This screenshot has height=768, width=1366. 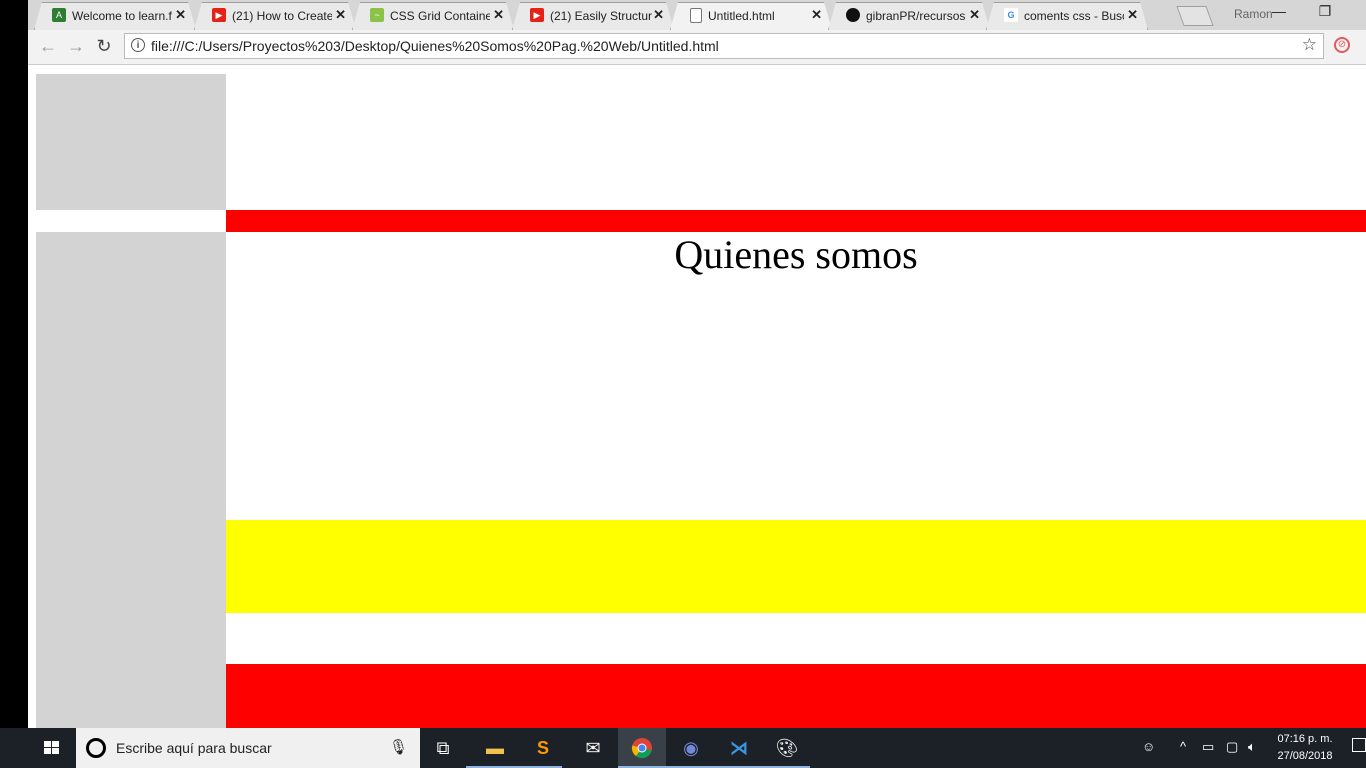 What do you see at coordinates (14, 364) in the screenshot?
I see `left-black-strip` at bounding box center [14, 364].